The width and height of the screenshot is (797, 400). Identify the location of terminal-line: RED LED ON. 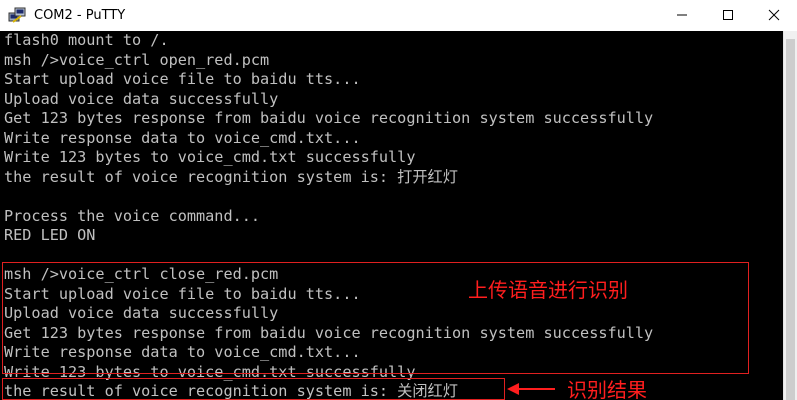
(50, 235).